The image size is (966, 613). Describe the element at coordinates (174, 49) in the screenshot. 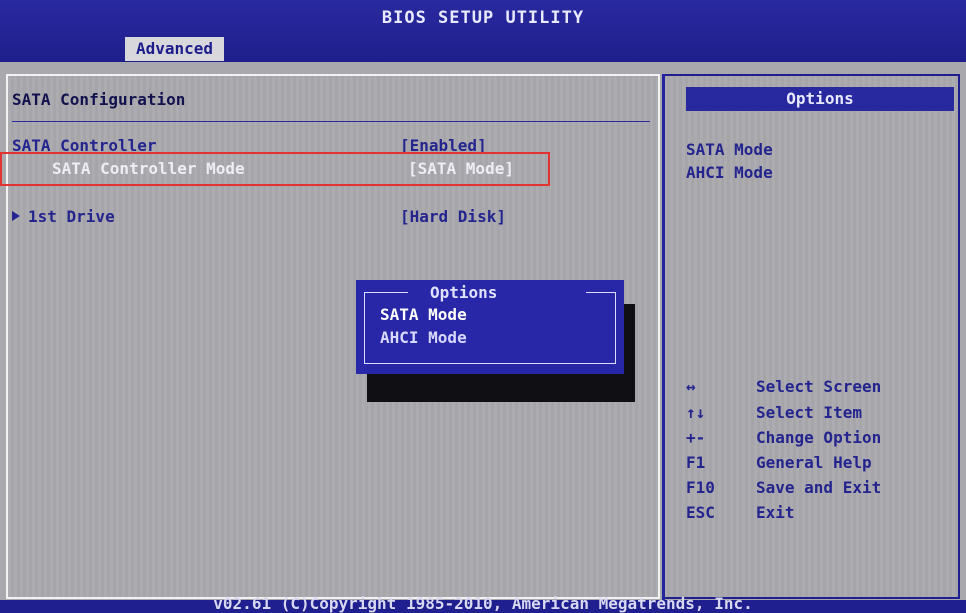

I see `tab-advanced: Advanced` at that location.